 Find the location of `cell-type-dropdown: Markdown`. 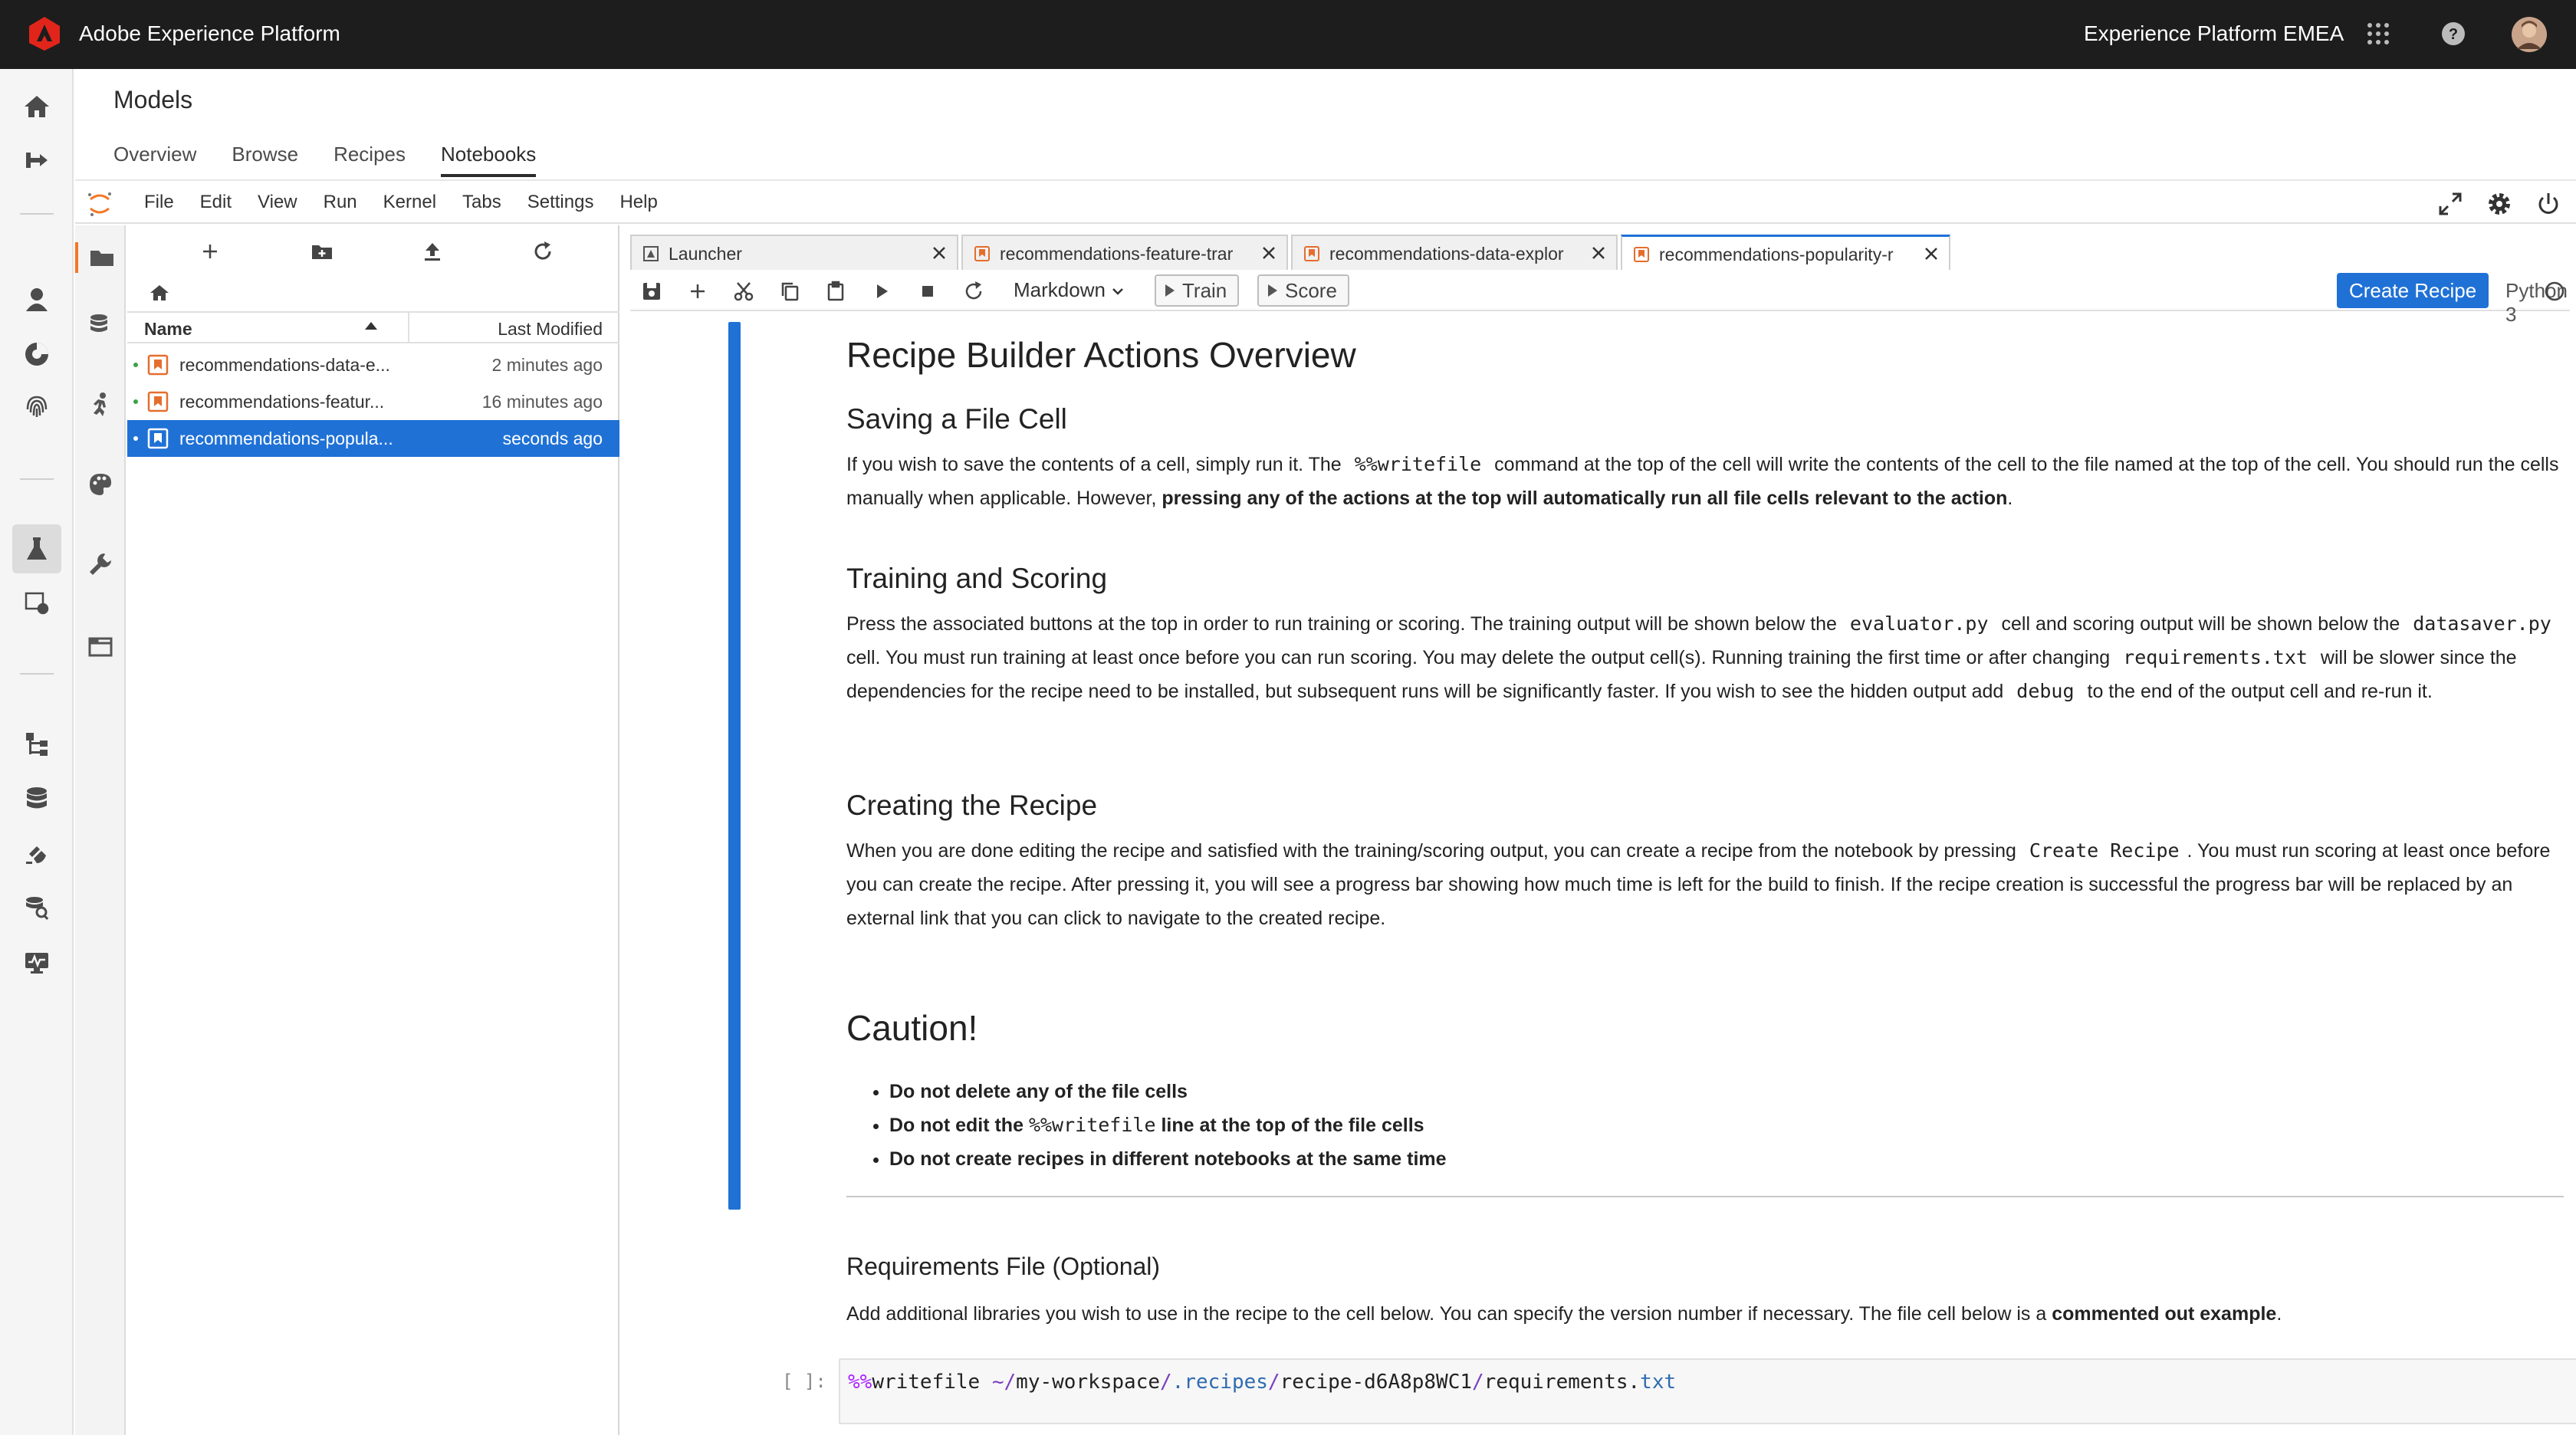

cell-type-dropdown: Markdown is located at coordinates (1069, 290).